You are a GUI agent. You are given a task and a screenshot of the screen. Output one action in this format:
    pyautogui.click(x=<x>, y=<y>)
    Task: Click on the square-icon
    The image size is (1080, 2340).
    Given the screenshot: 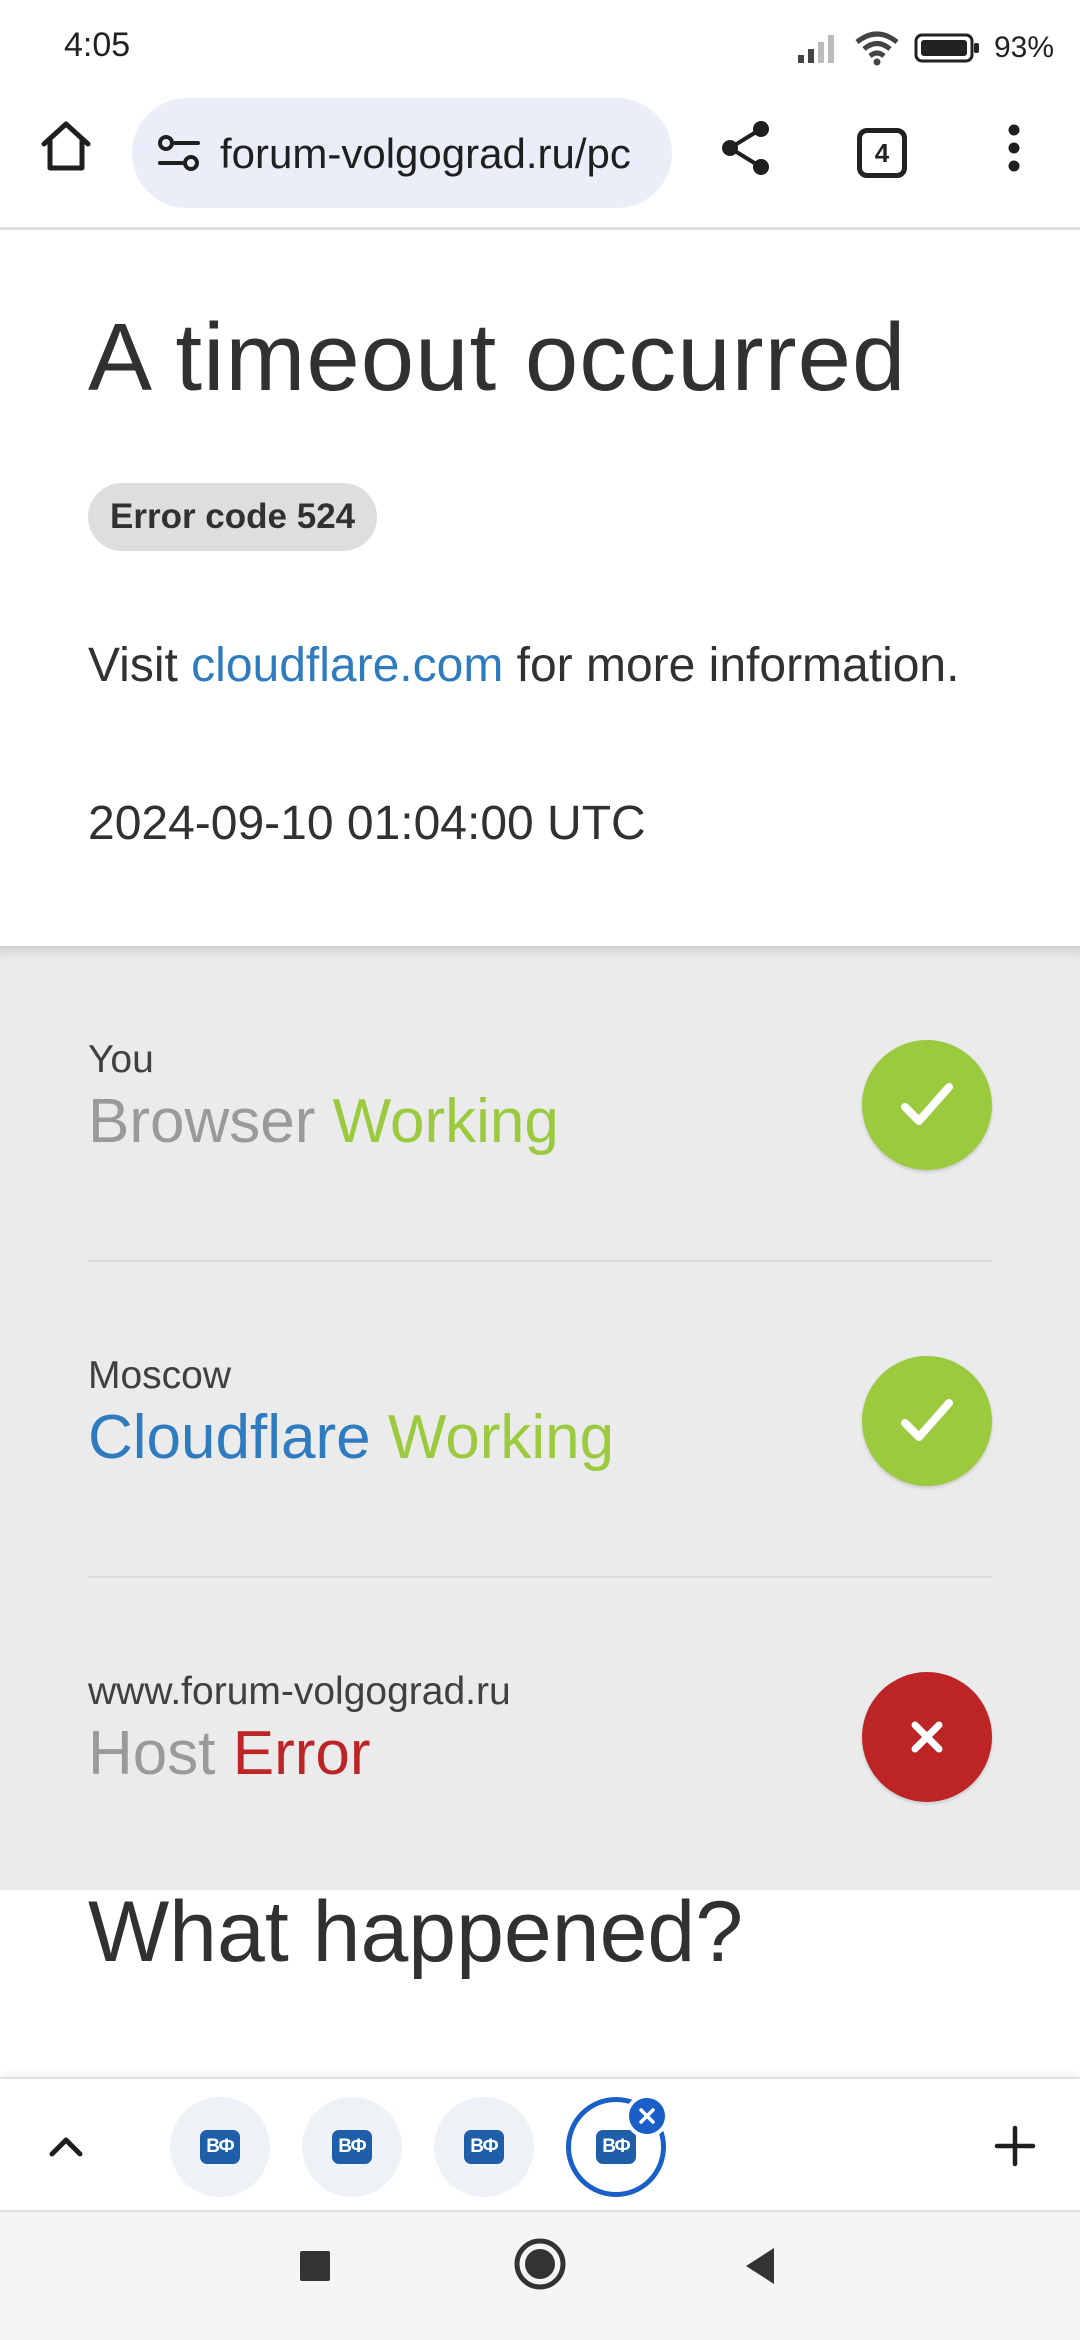 What is the action you would take?
    pyautogui.click(x=315, y=2266)
    